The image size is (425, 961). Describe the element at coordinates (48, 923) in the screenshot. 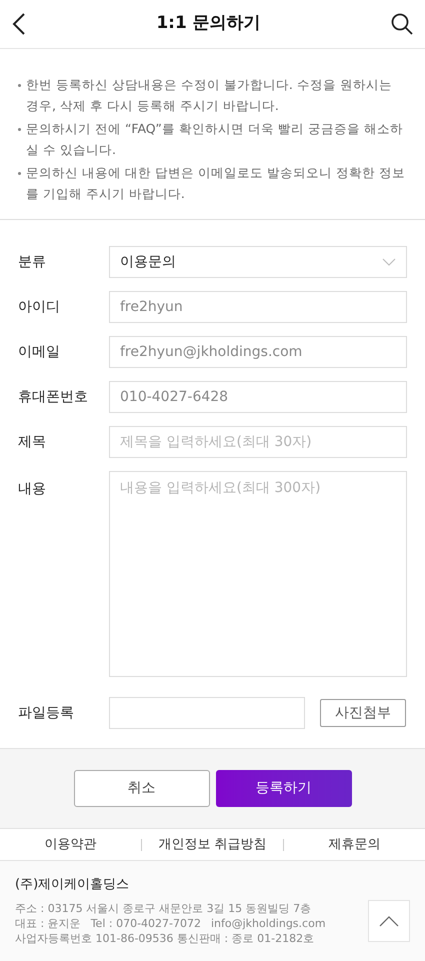

I see `company-info: 대표 : 윤지운` at that location.